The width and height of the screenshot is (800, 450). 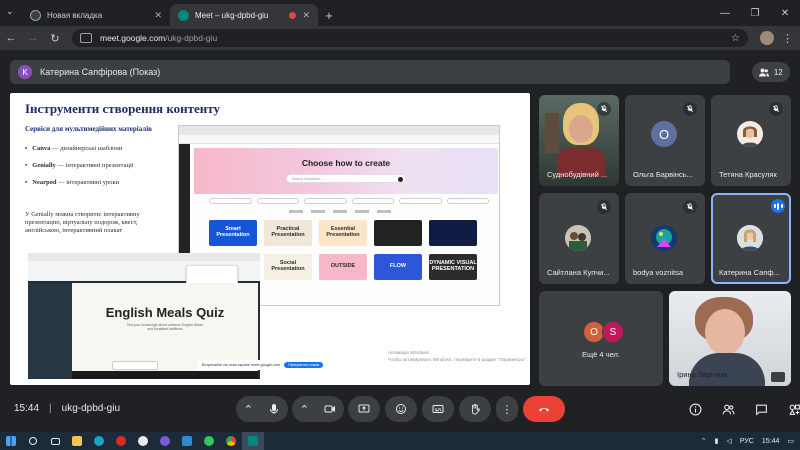 I want to click on task-view-icon, so click(x=55, y=441).